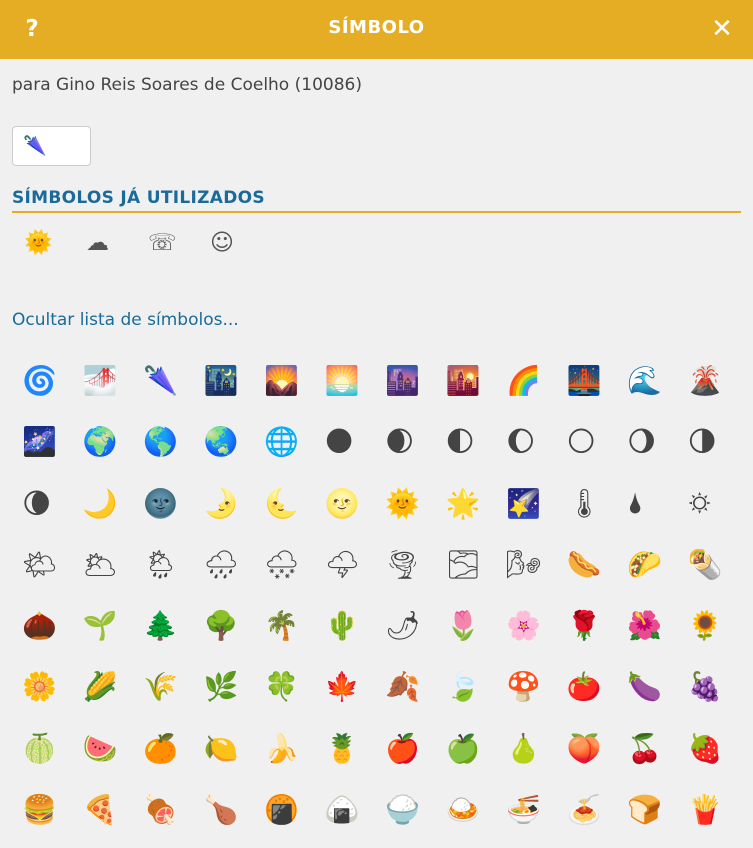 The height and width of the screenshot is (848, 753). I want to click on symbol-option-icon: 🍁, so click(348, 687).